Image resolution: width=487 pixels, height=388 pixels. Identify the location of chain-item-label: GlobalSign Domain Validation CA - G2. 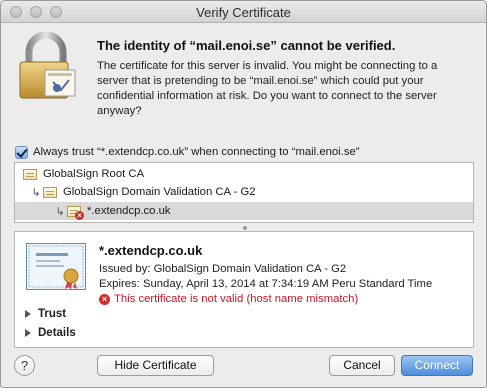
(159, 192).